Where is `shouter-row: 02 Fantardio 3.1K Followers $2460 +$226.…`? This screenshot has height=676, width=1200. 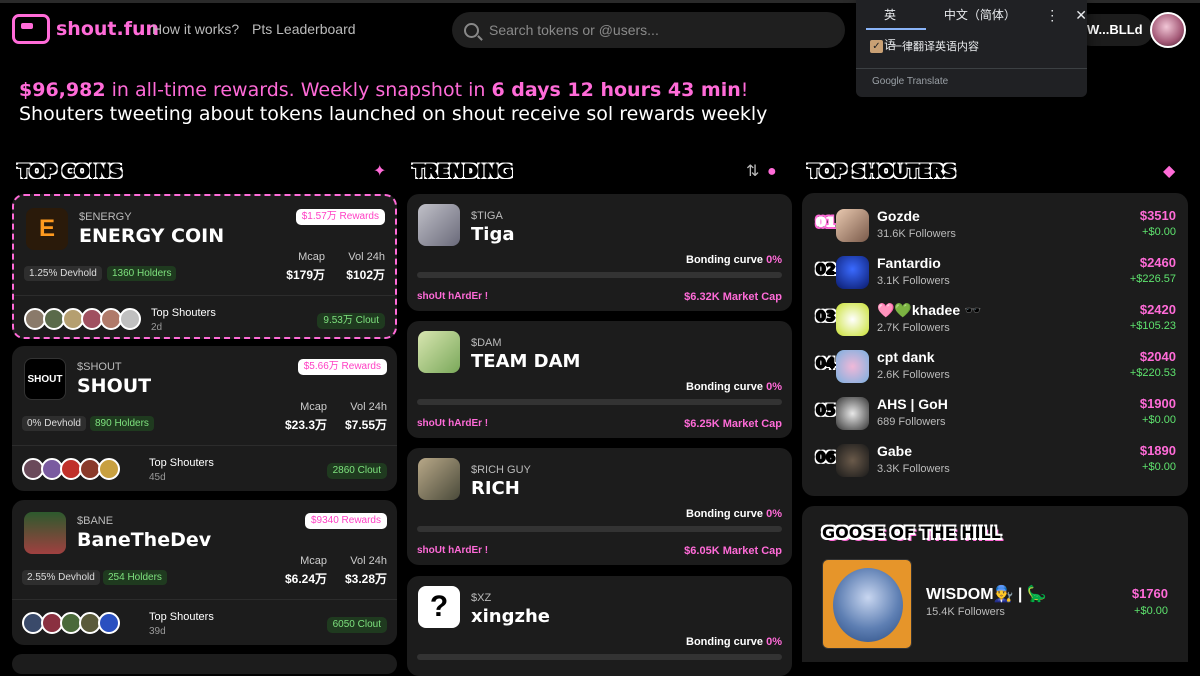 shouter-row: 02 Fantardio 3.1K Followers $2460 +$226.… is located at coordinates (996, 274).